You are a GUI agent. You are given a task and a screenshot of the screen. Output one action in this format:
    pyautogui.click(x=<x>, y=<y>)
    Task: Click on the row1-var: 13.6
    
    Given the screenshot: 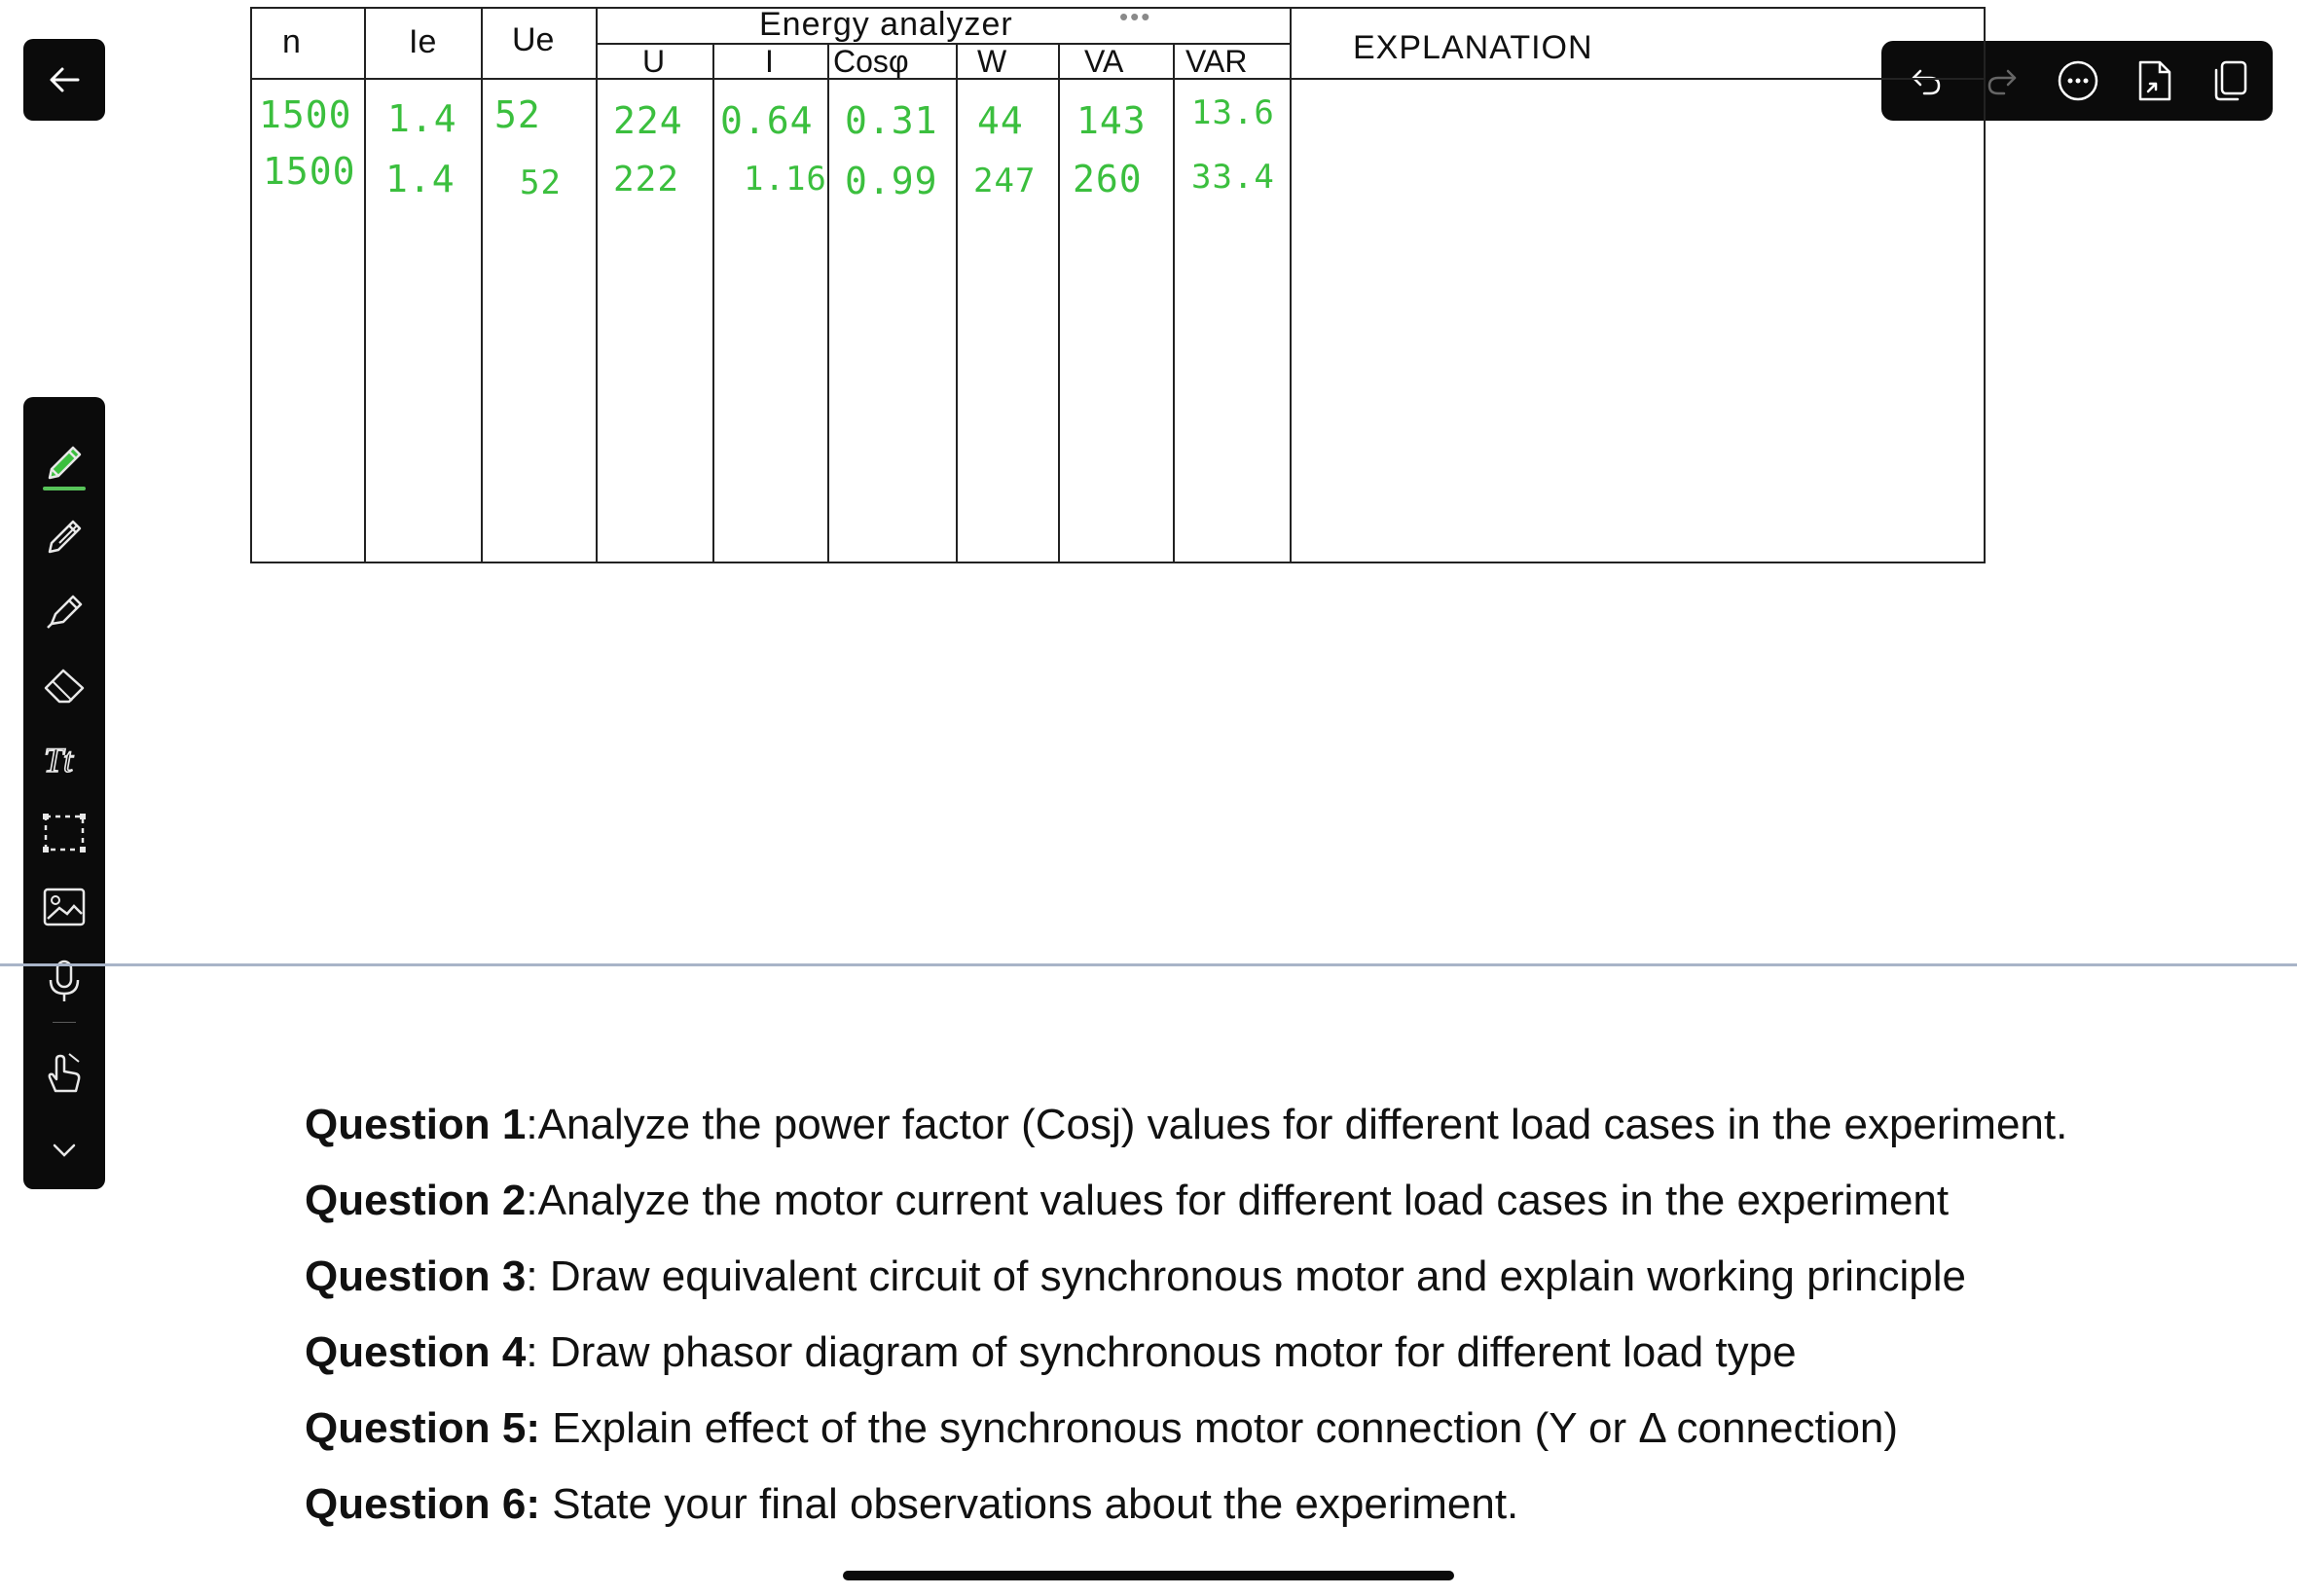 What is the action you would take?
    pyautogui.click(x=1233, y=112)
    